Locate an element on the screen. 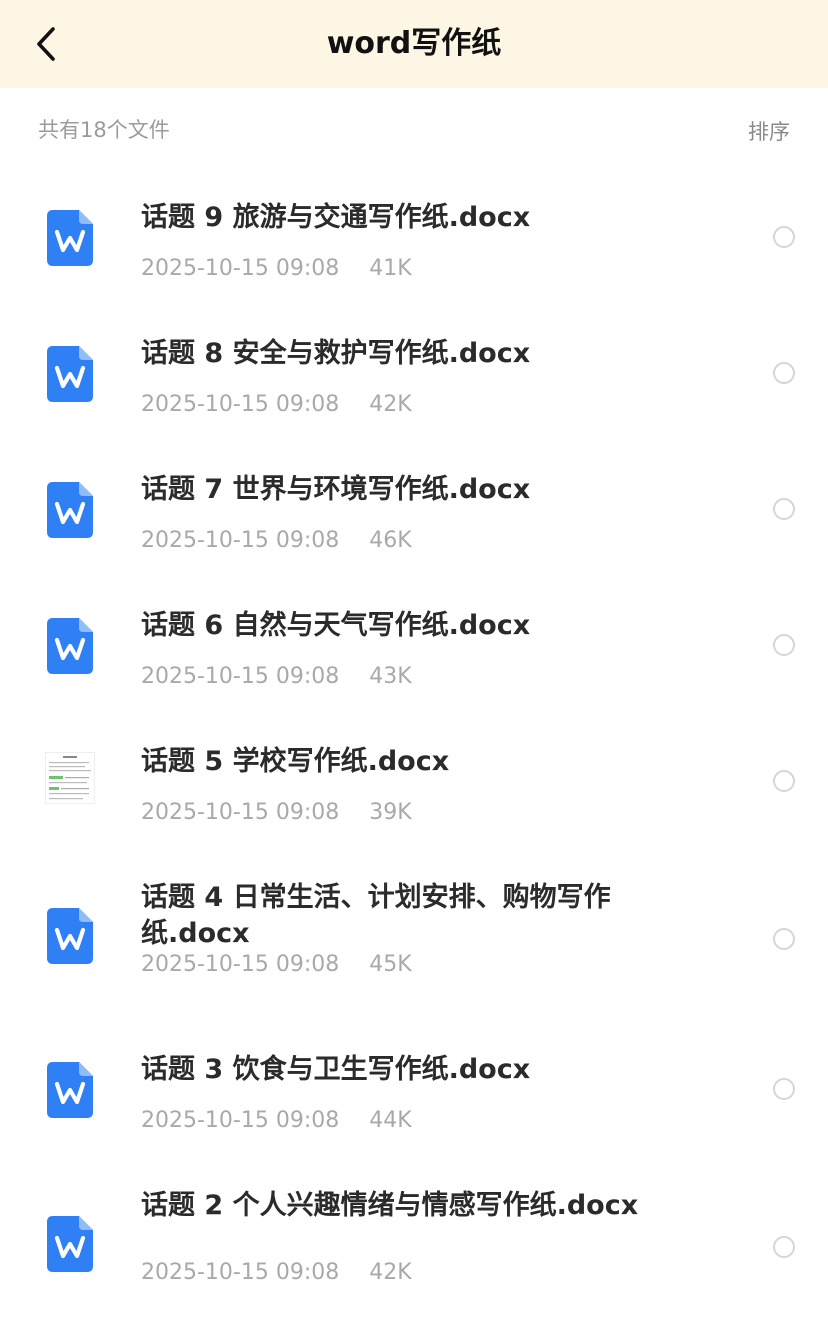 This screenshot has height=1333, width=828. file-name: 话题 8 安全与救护写作纸.docx is located at coordinates (336, 353).